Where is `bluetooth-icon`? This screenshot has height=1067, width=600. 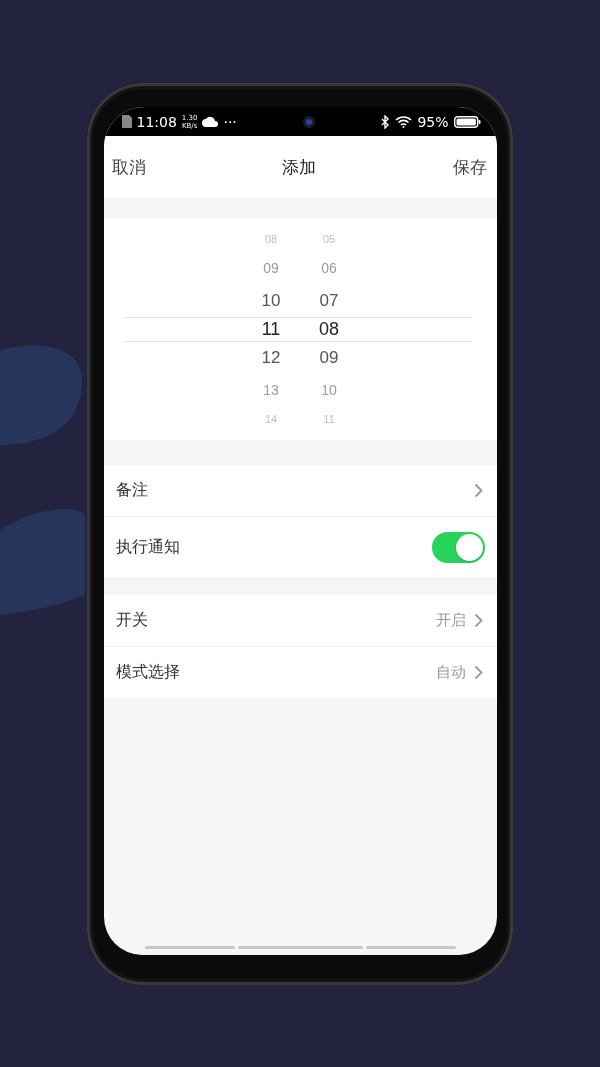
bluetooth-icon is located at coordinates (386, 121).